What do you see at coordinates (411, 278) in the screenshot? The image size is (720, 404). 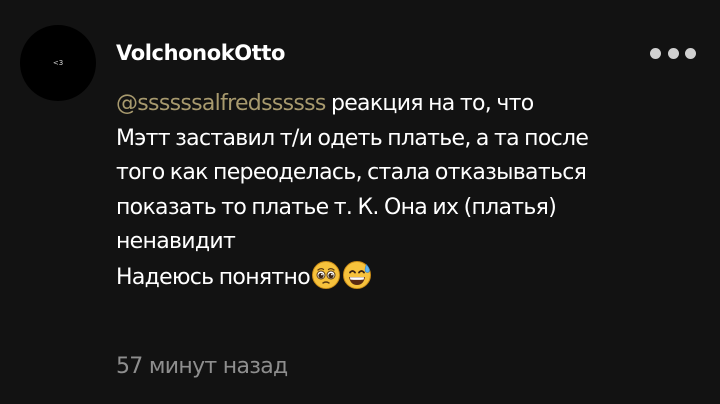 I see `comment-line: Надеюсь понятно` at bounding box center [411, 278].